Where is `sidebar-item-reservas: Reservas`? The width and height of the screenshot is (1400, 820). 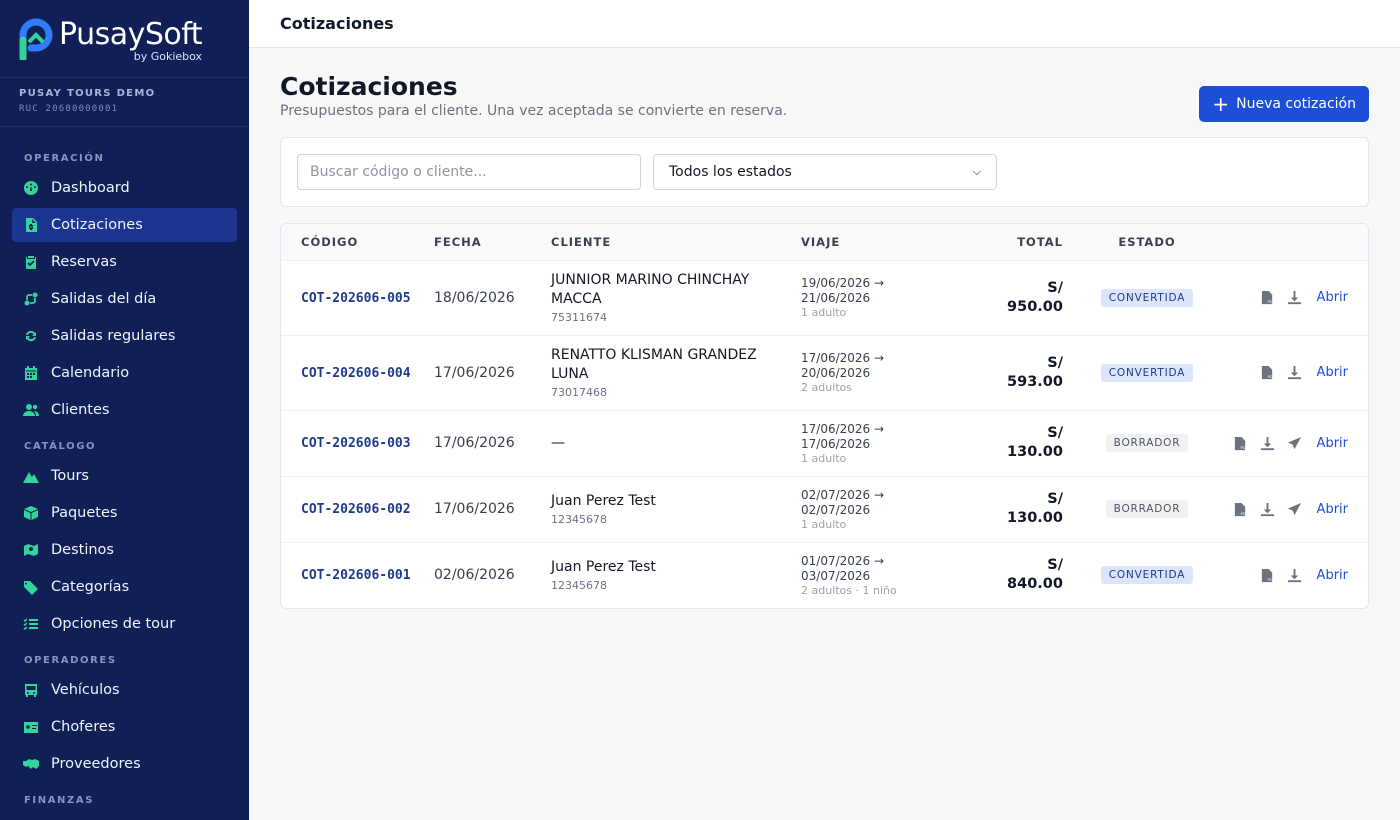 sidebar-item-reservas: Reservas is located at coordinates (124, 262).